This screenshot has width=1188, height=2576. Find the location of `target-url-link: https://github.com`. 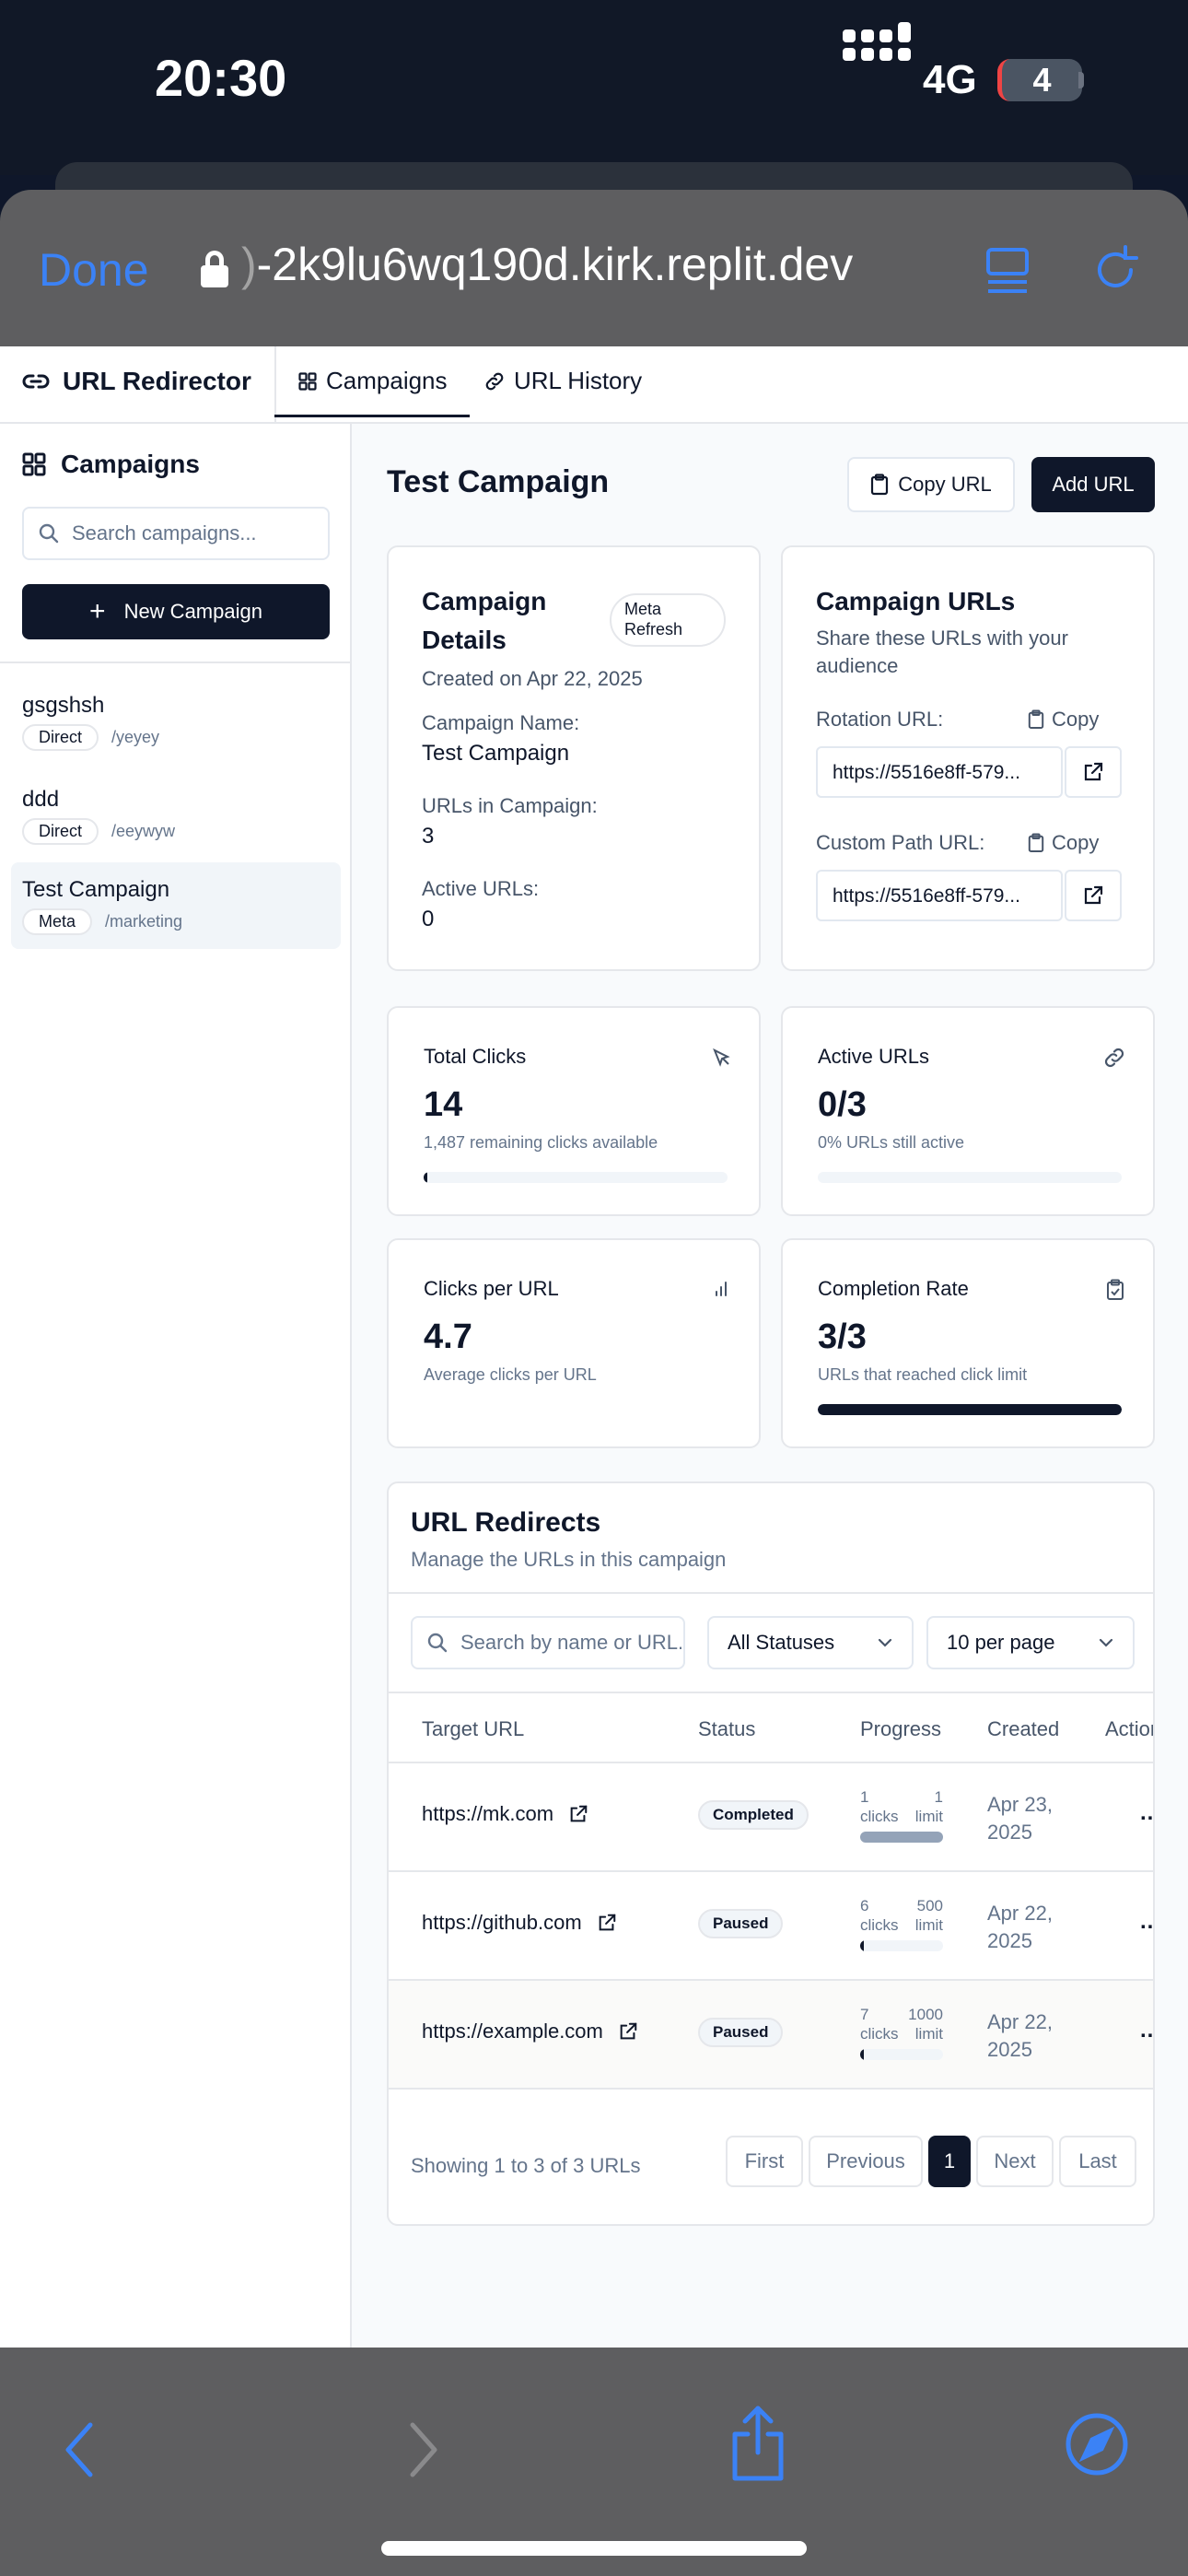

target-url-link: https://github.com is located at coordinates (519, 1923).